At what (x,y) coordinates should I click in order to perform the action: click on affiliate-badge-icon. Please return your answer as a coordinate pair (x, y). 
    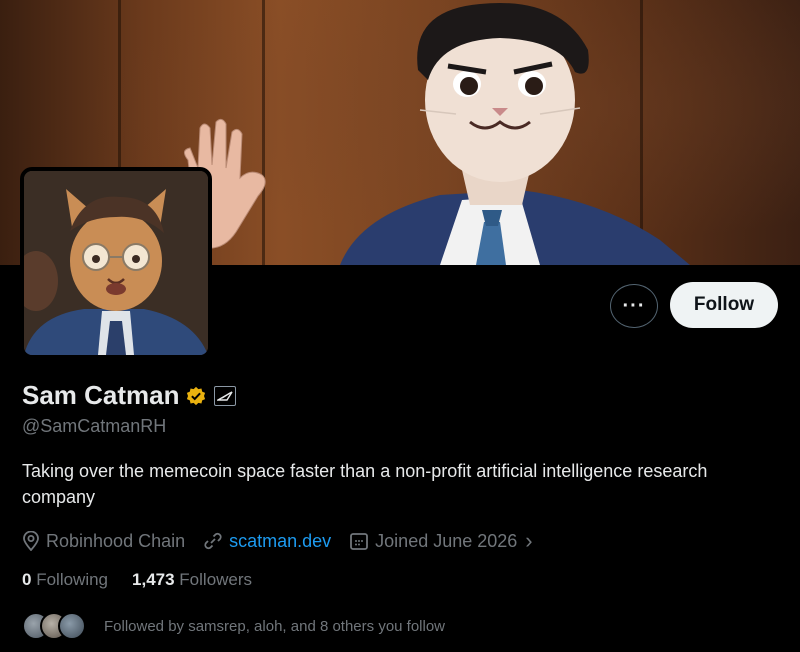
    Looking at the image, I should click on (224, 395).